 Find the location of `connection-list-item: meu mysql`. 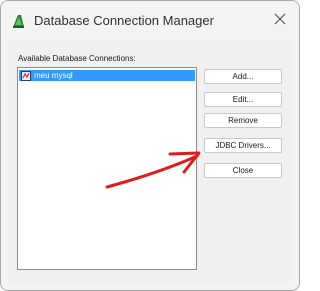

connection-list-item: meu mysql is located at coordinates (107, 75).